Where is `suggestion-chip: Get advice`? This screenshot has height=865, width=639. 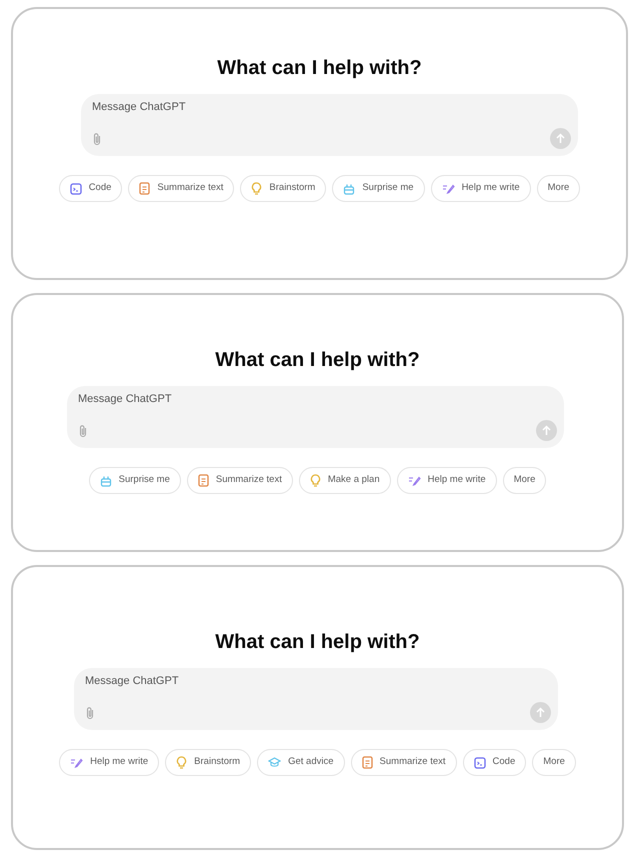 suggestion-chip: Get advice is located at coordinates (301, 762).